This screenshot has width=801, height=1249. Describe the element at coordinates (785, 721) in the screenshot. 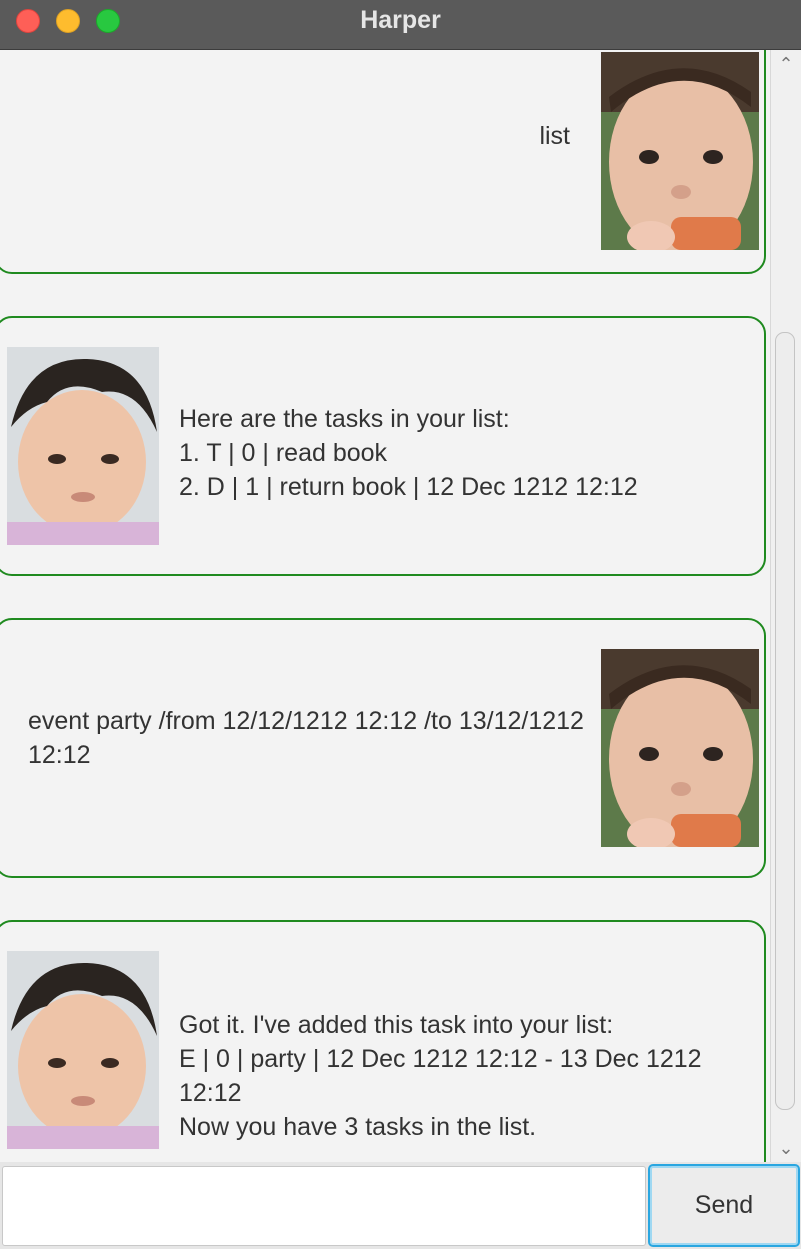

I see `scrollbar-thumb` at that location.